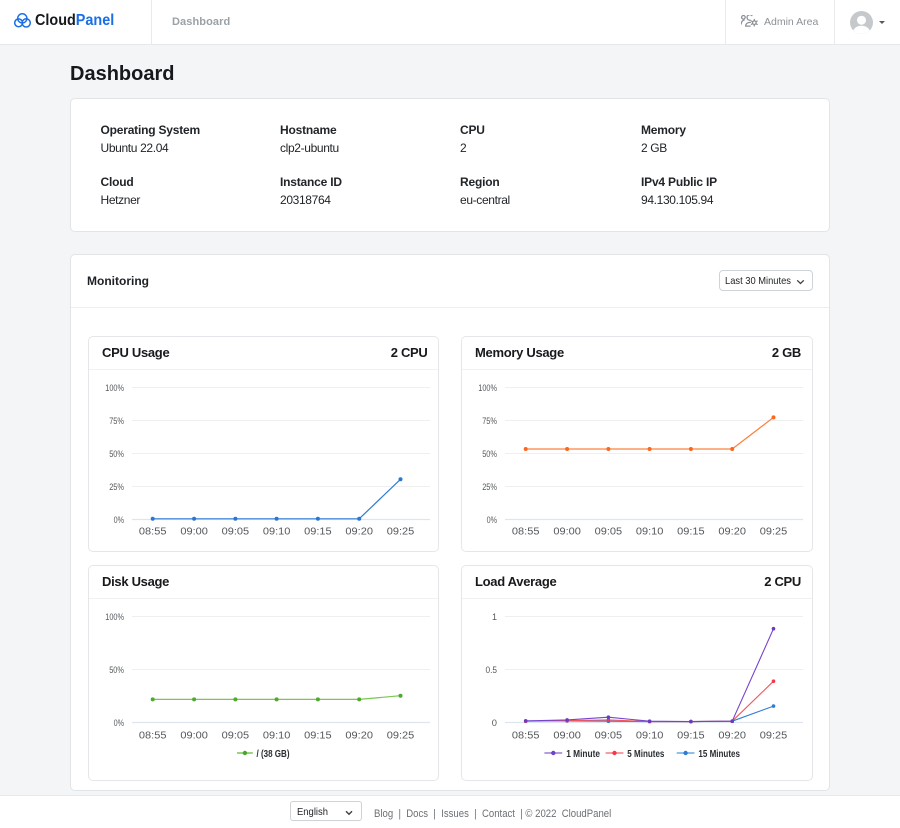 The width and height of the screenshot is (900, 828). I want to click on svg-text: 5 Minutes, so click(646, 754).